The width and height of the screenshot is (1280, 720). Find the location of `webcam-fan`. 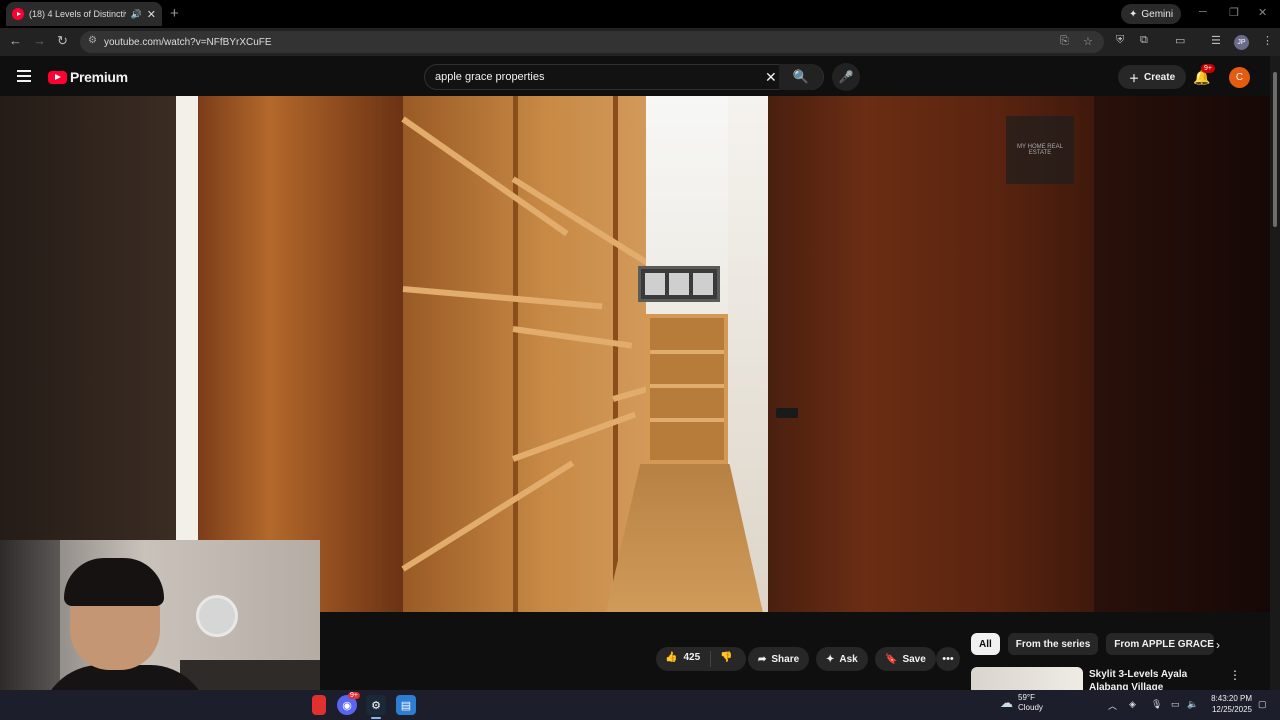

webcam-fan is located at coordinates (217, 616).